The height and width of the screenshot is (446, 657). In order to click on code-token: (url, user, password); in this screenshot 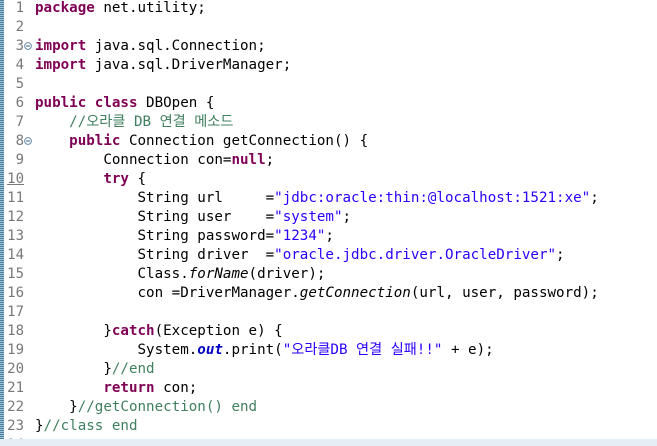, I will do `click(504, 293)`.